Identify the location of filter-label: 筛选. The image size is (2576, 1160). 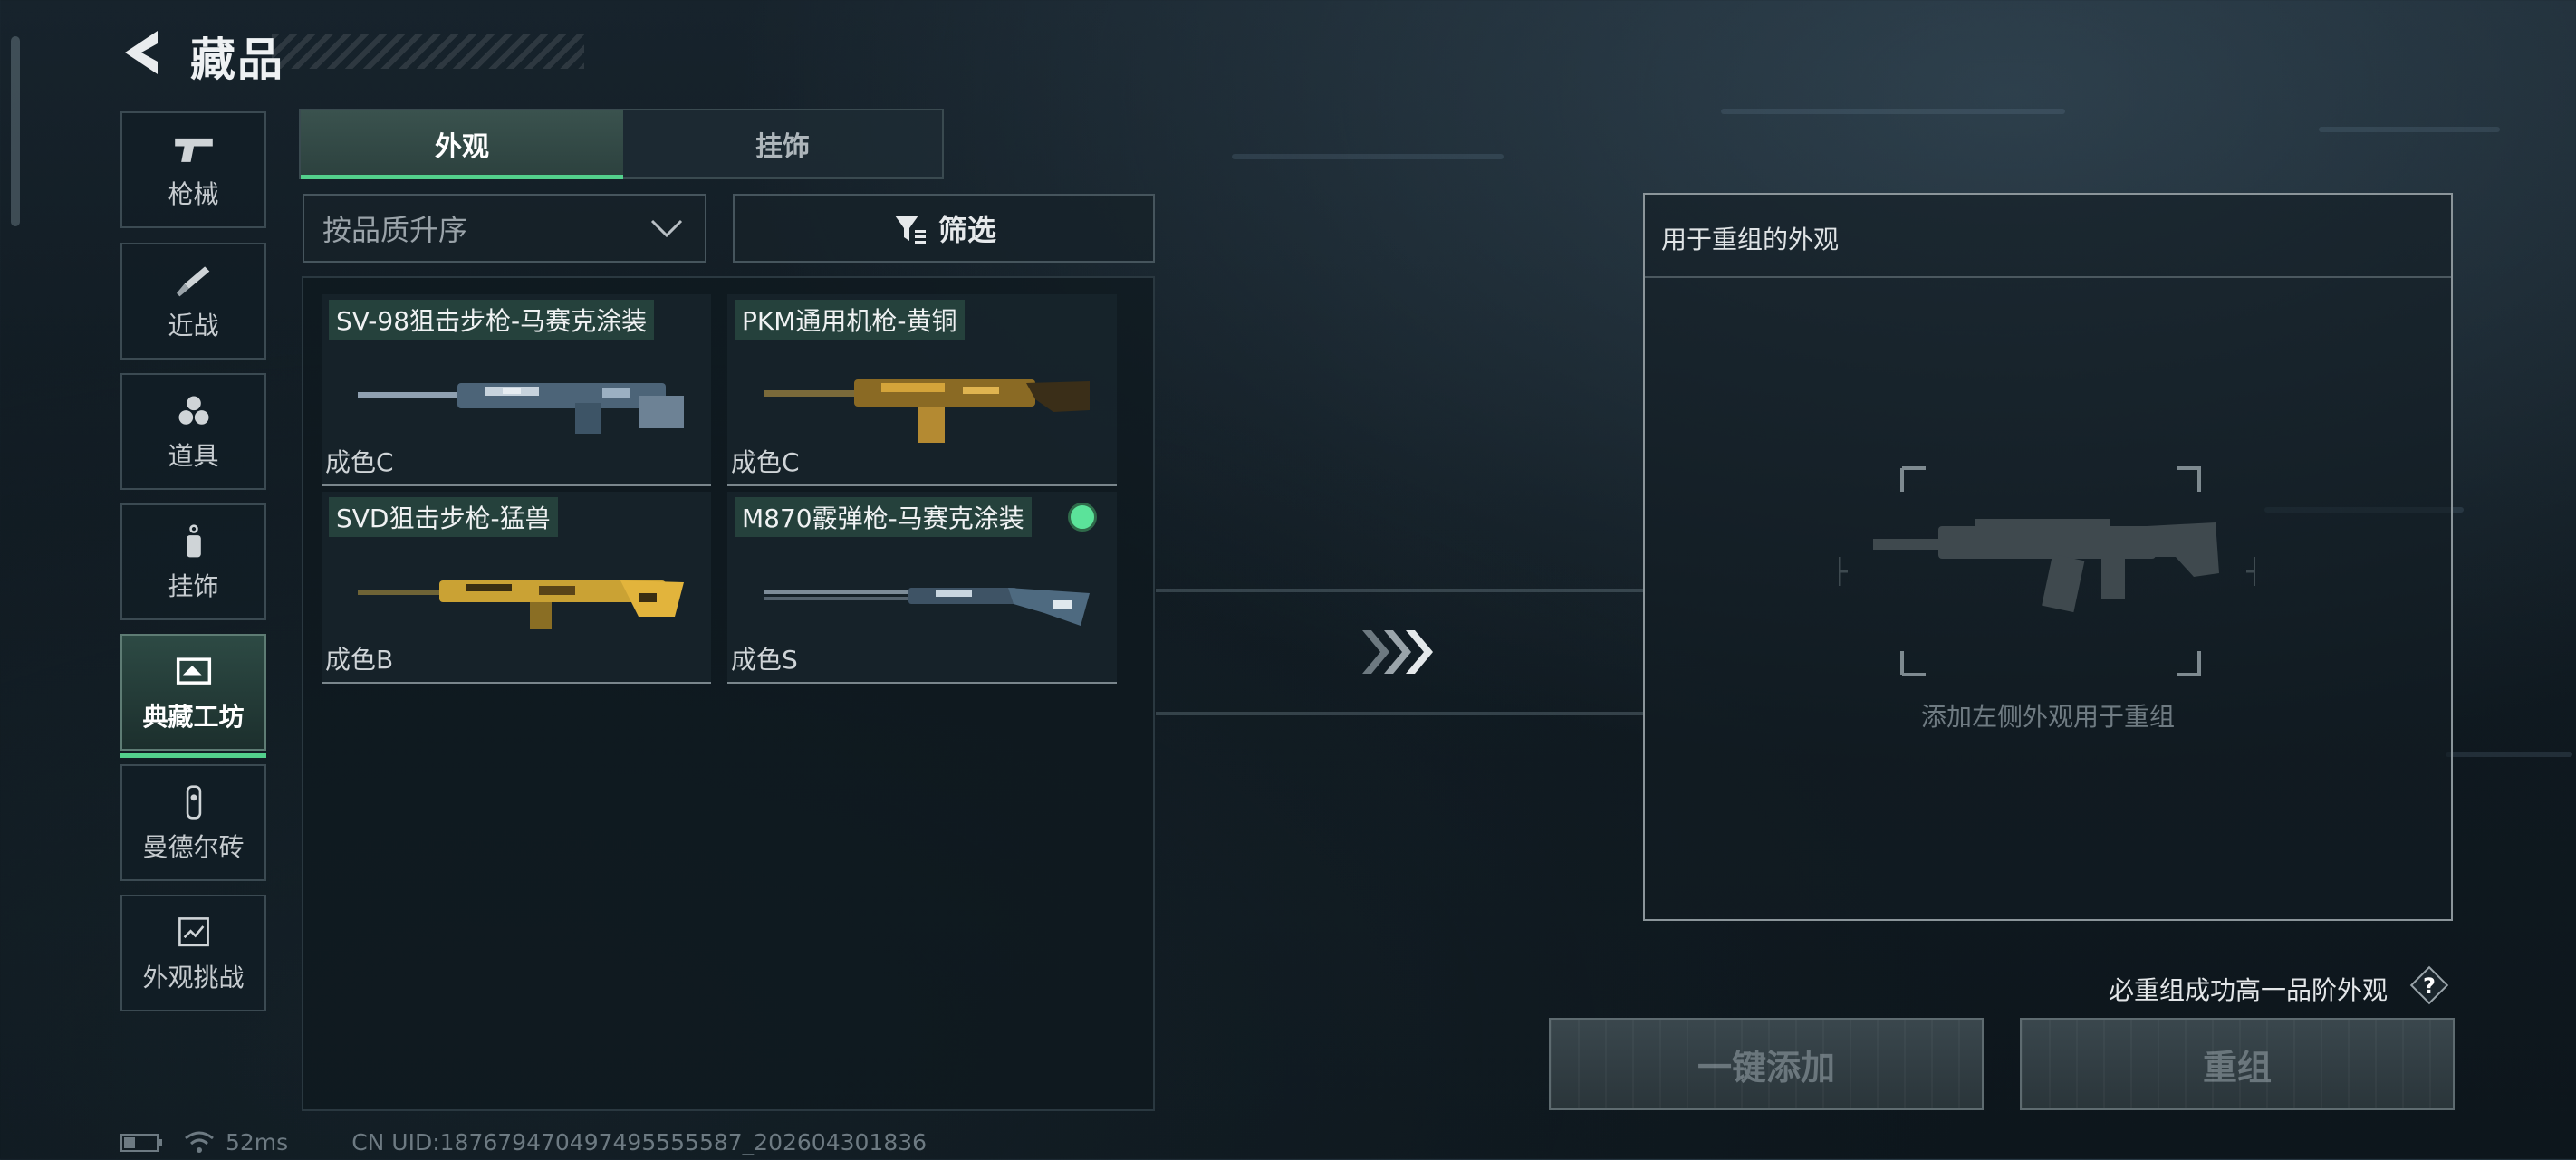
(966, 230).